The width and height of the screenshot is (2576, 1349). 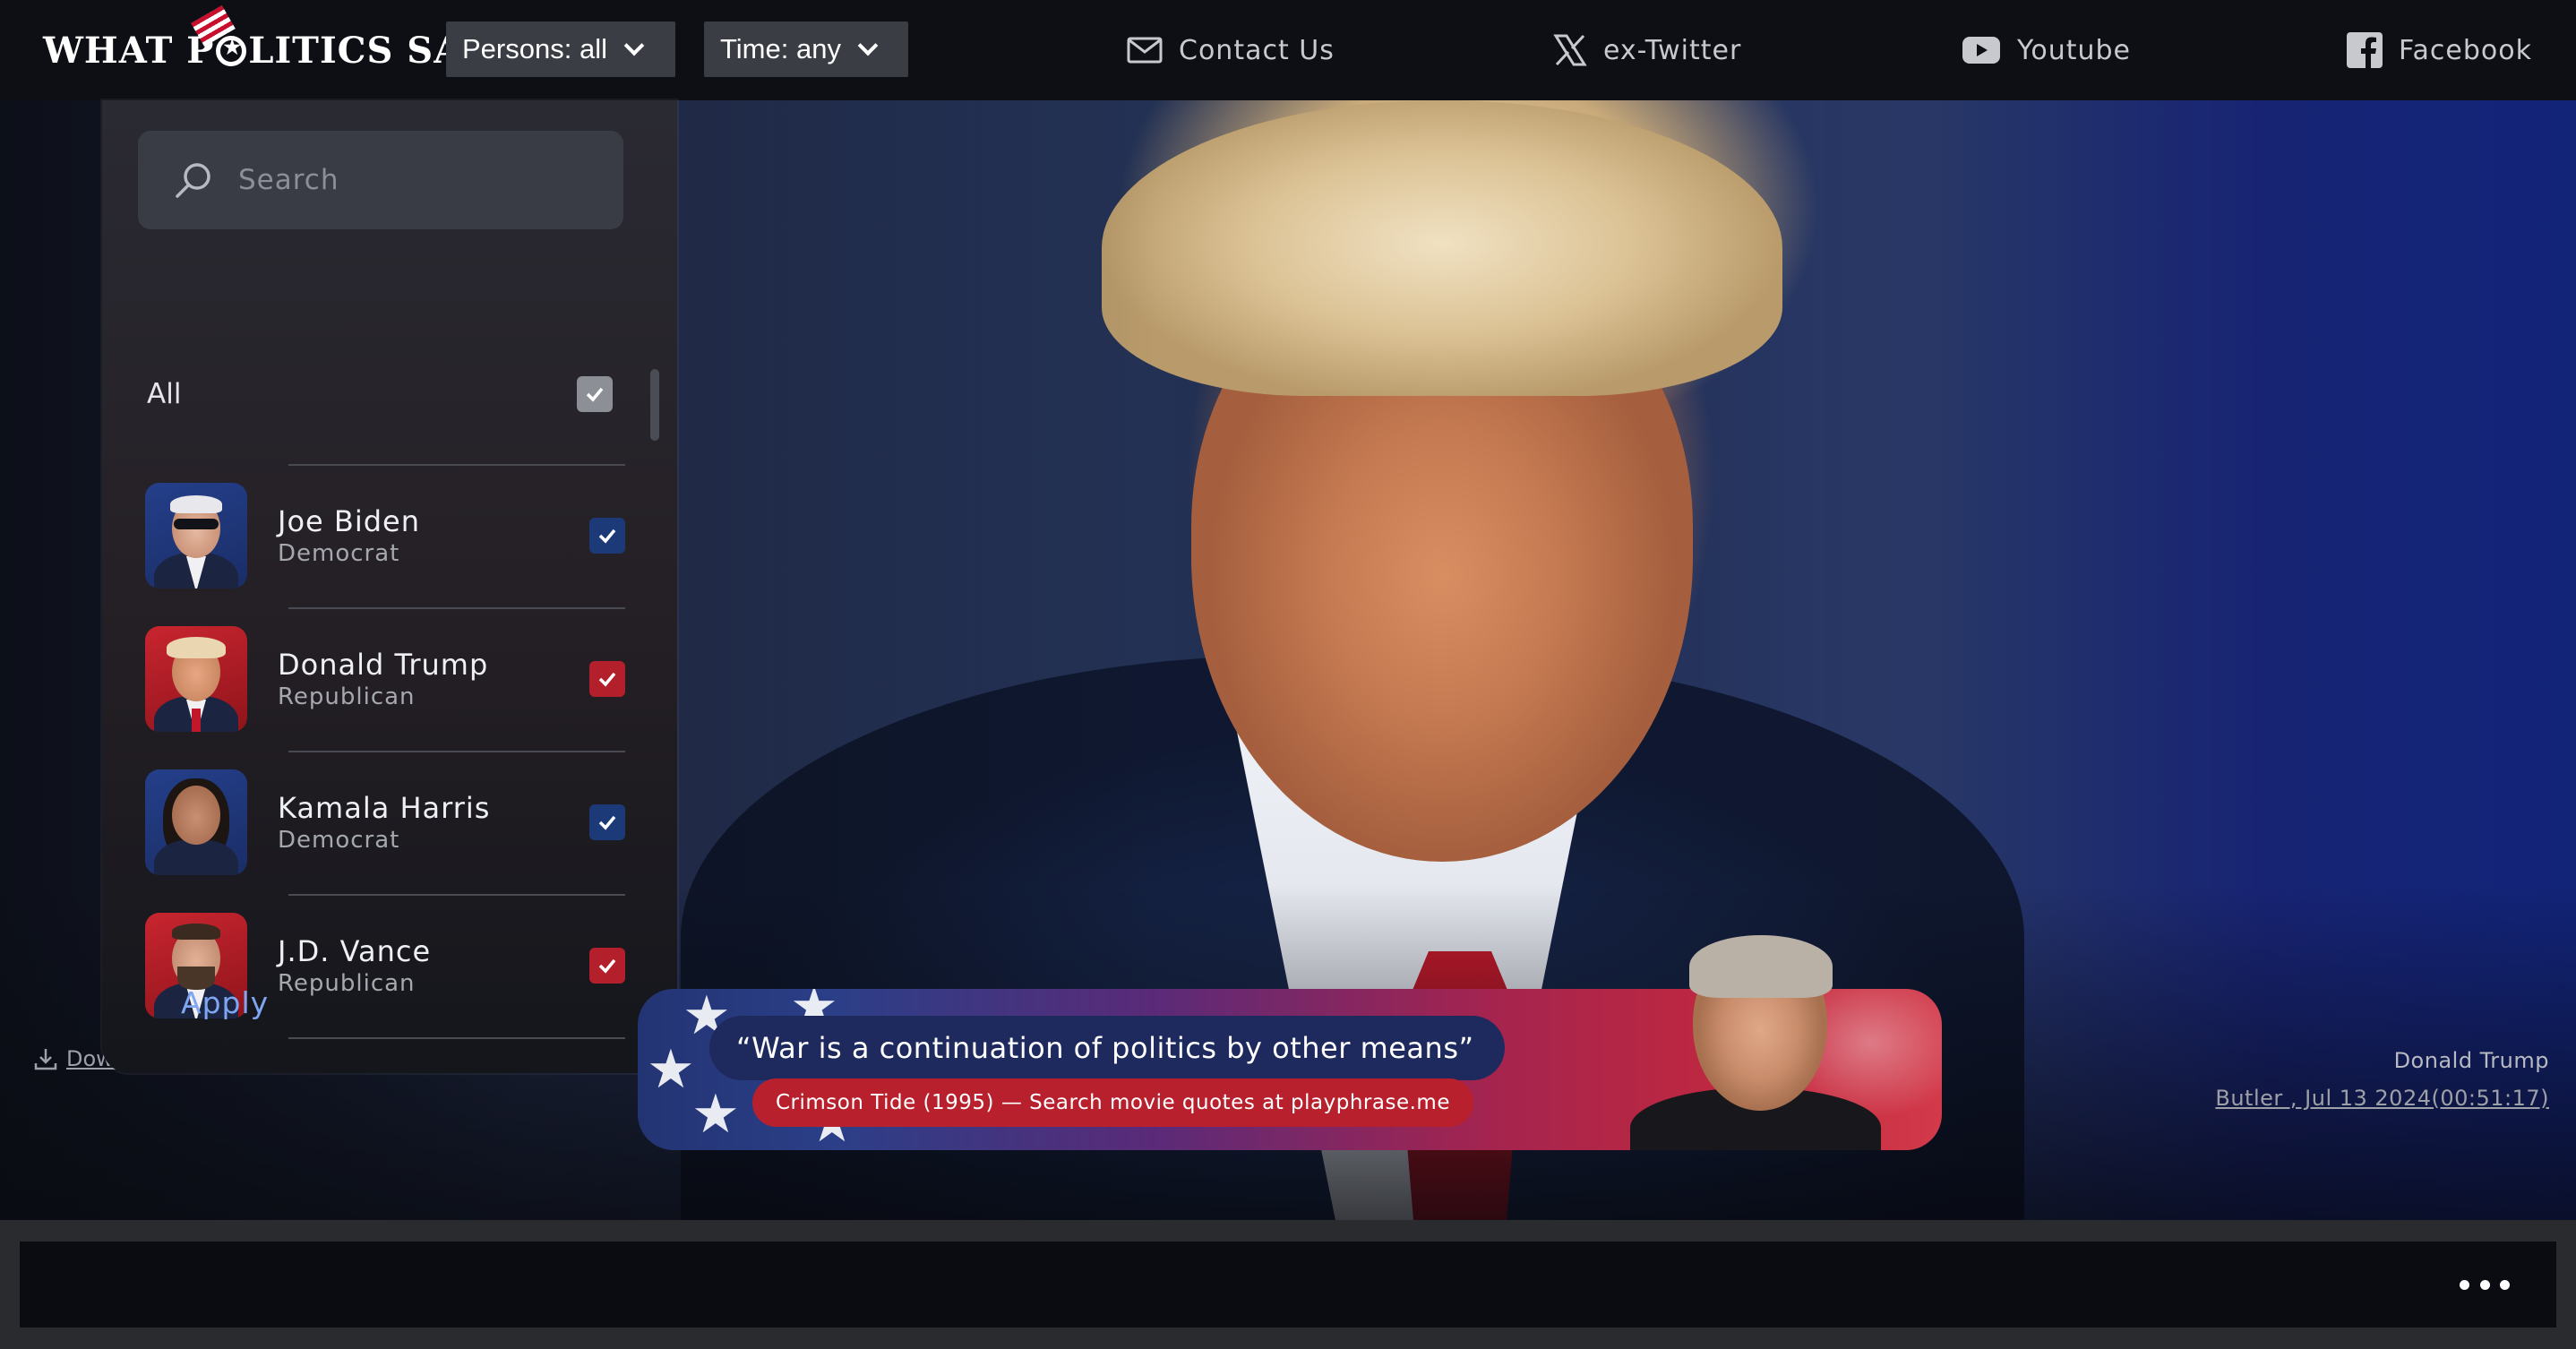 I want to click on contact-link: Contact Us, so click(x=1231, y=50).